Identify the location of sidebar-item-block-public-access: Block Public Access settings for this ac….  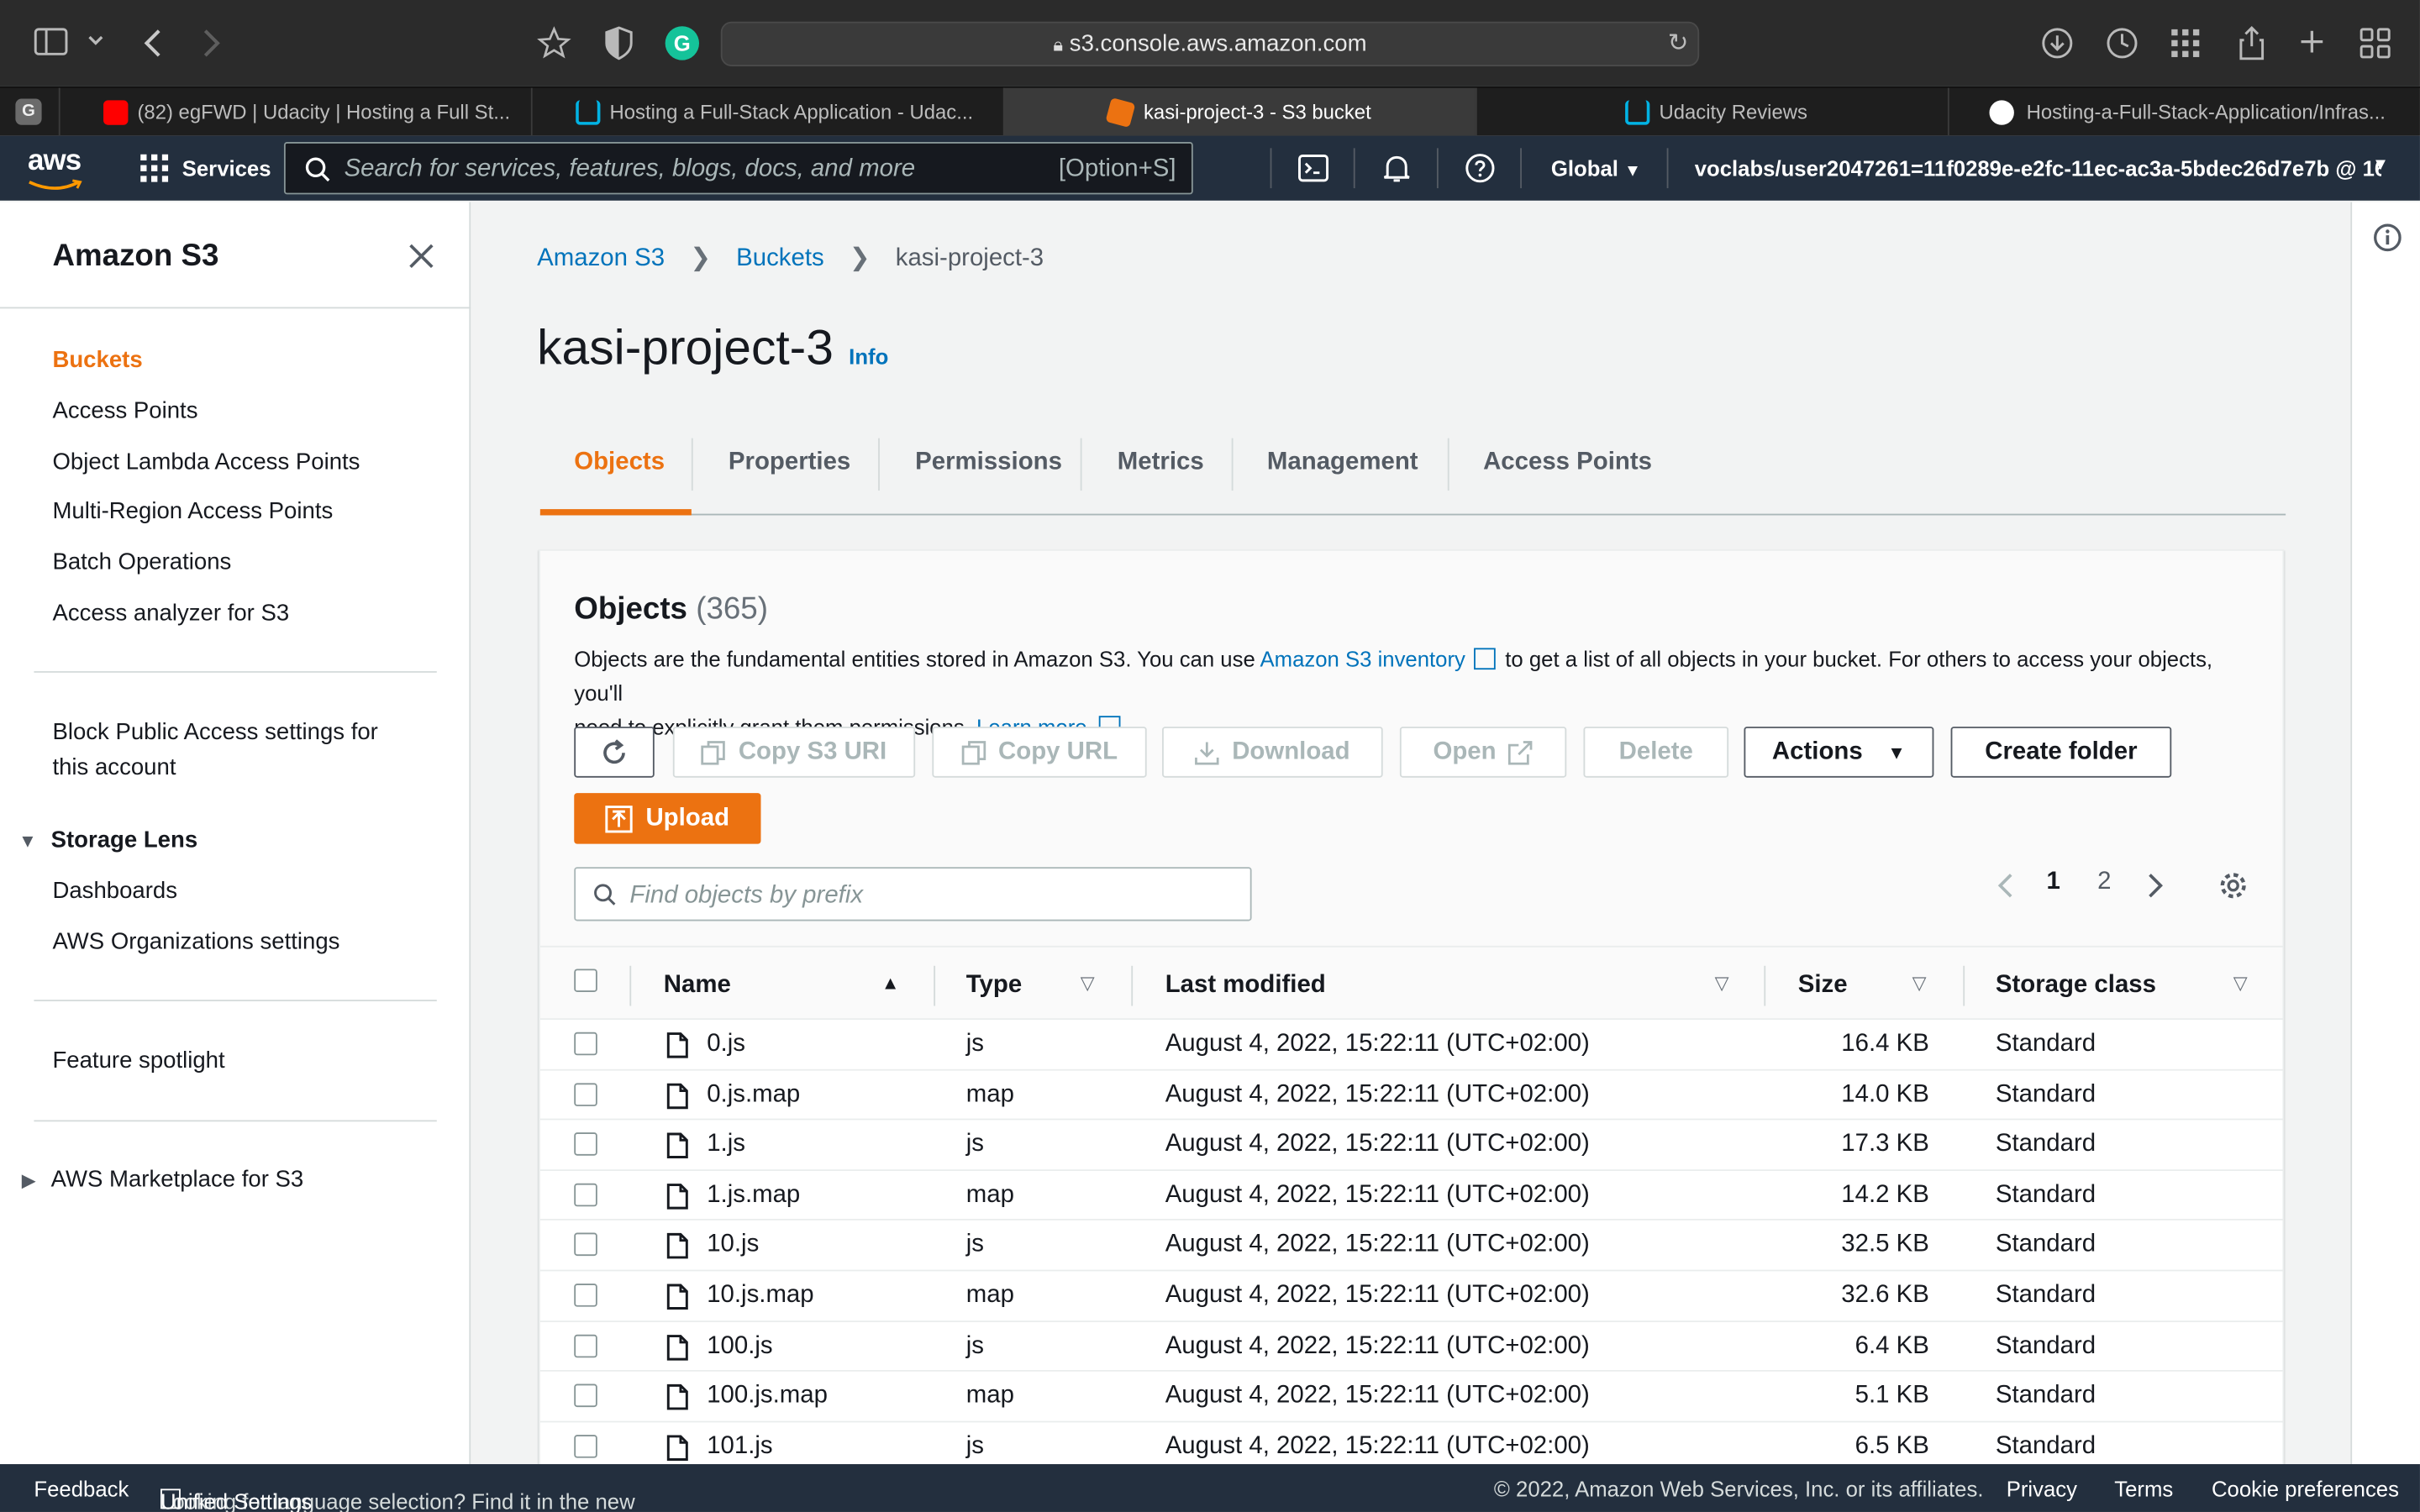
(214, 749).